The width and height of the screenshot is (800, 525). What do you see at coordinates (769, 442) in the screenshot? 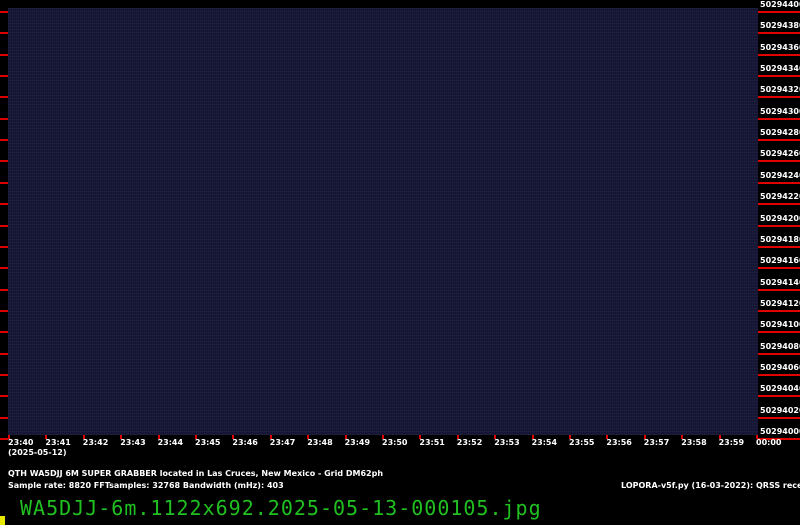
I see `time-label: 00:00` at bounding box center [769, 442].